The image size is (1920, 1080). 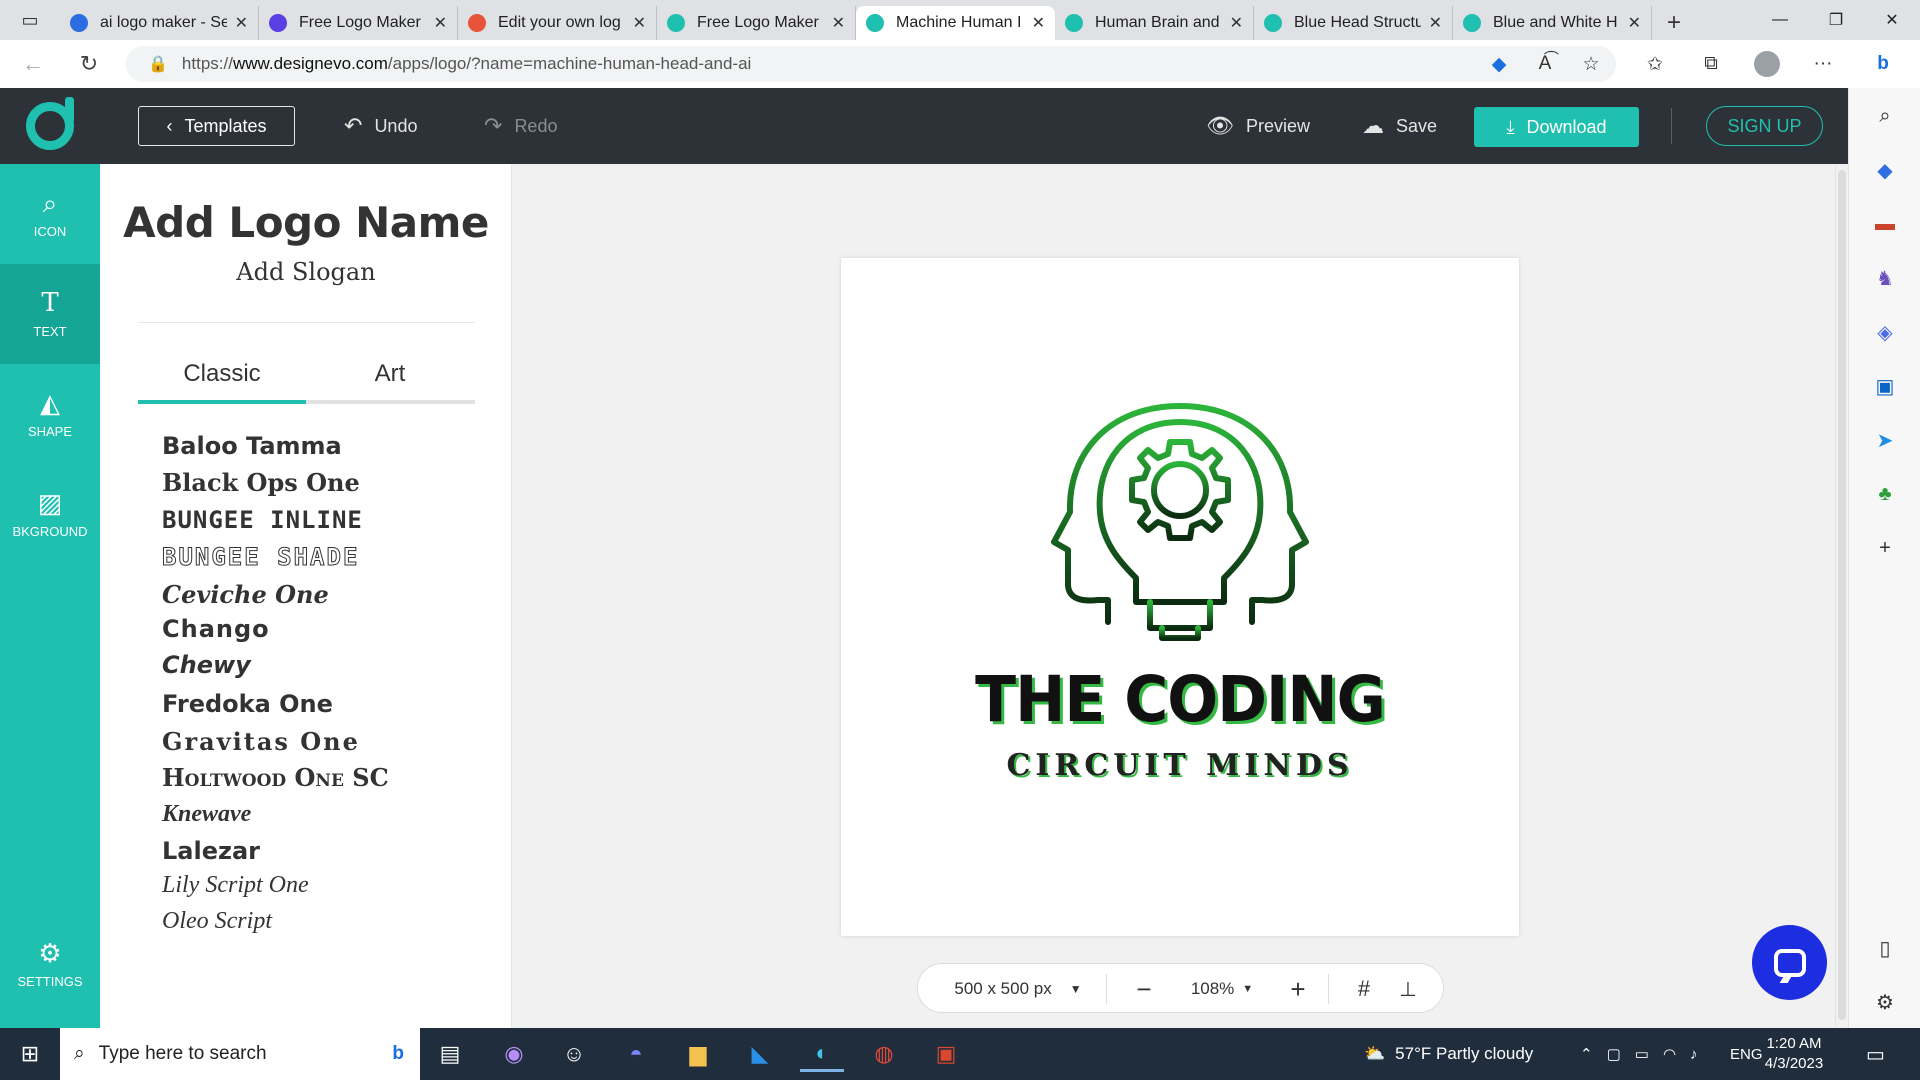 I want to click on profile-avatar, so click(x=1767, y=64).